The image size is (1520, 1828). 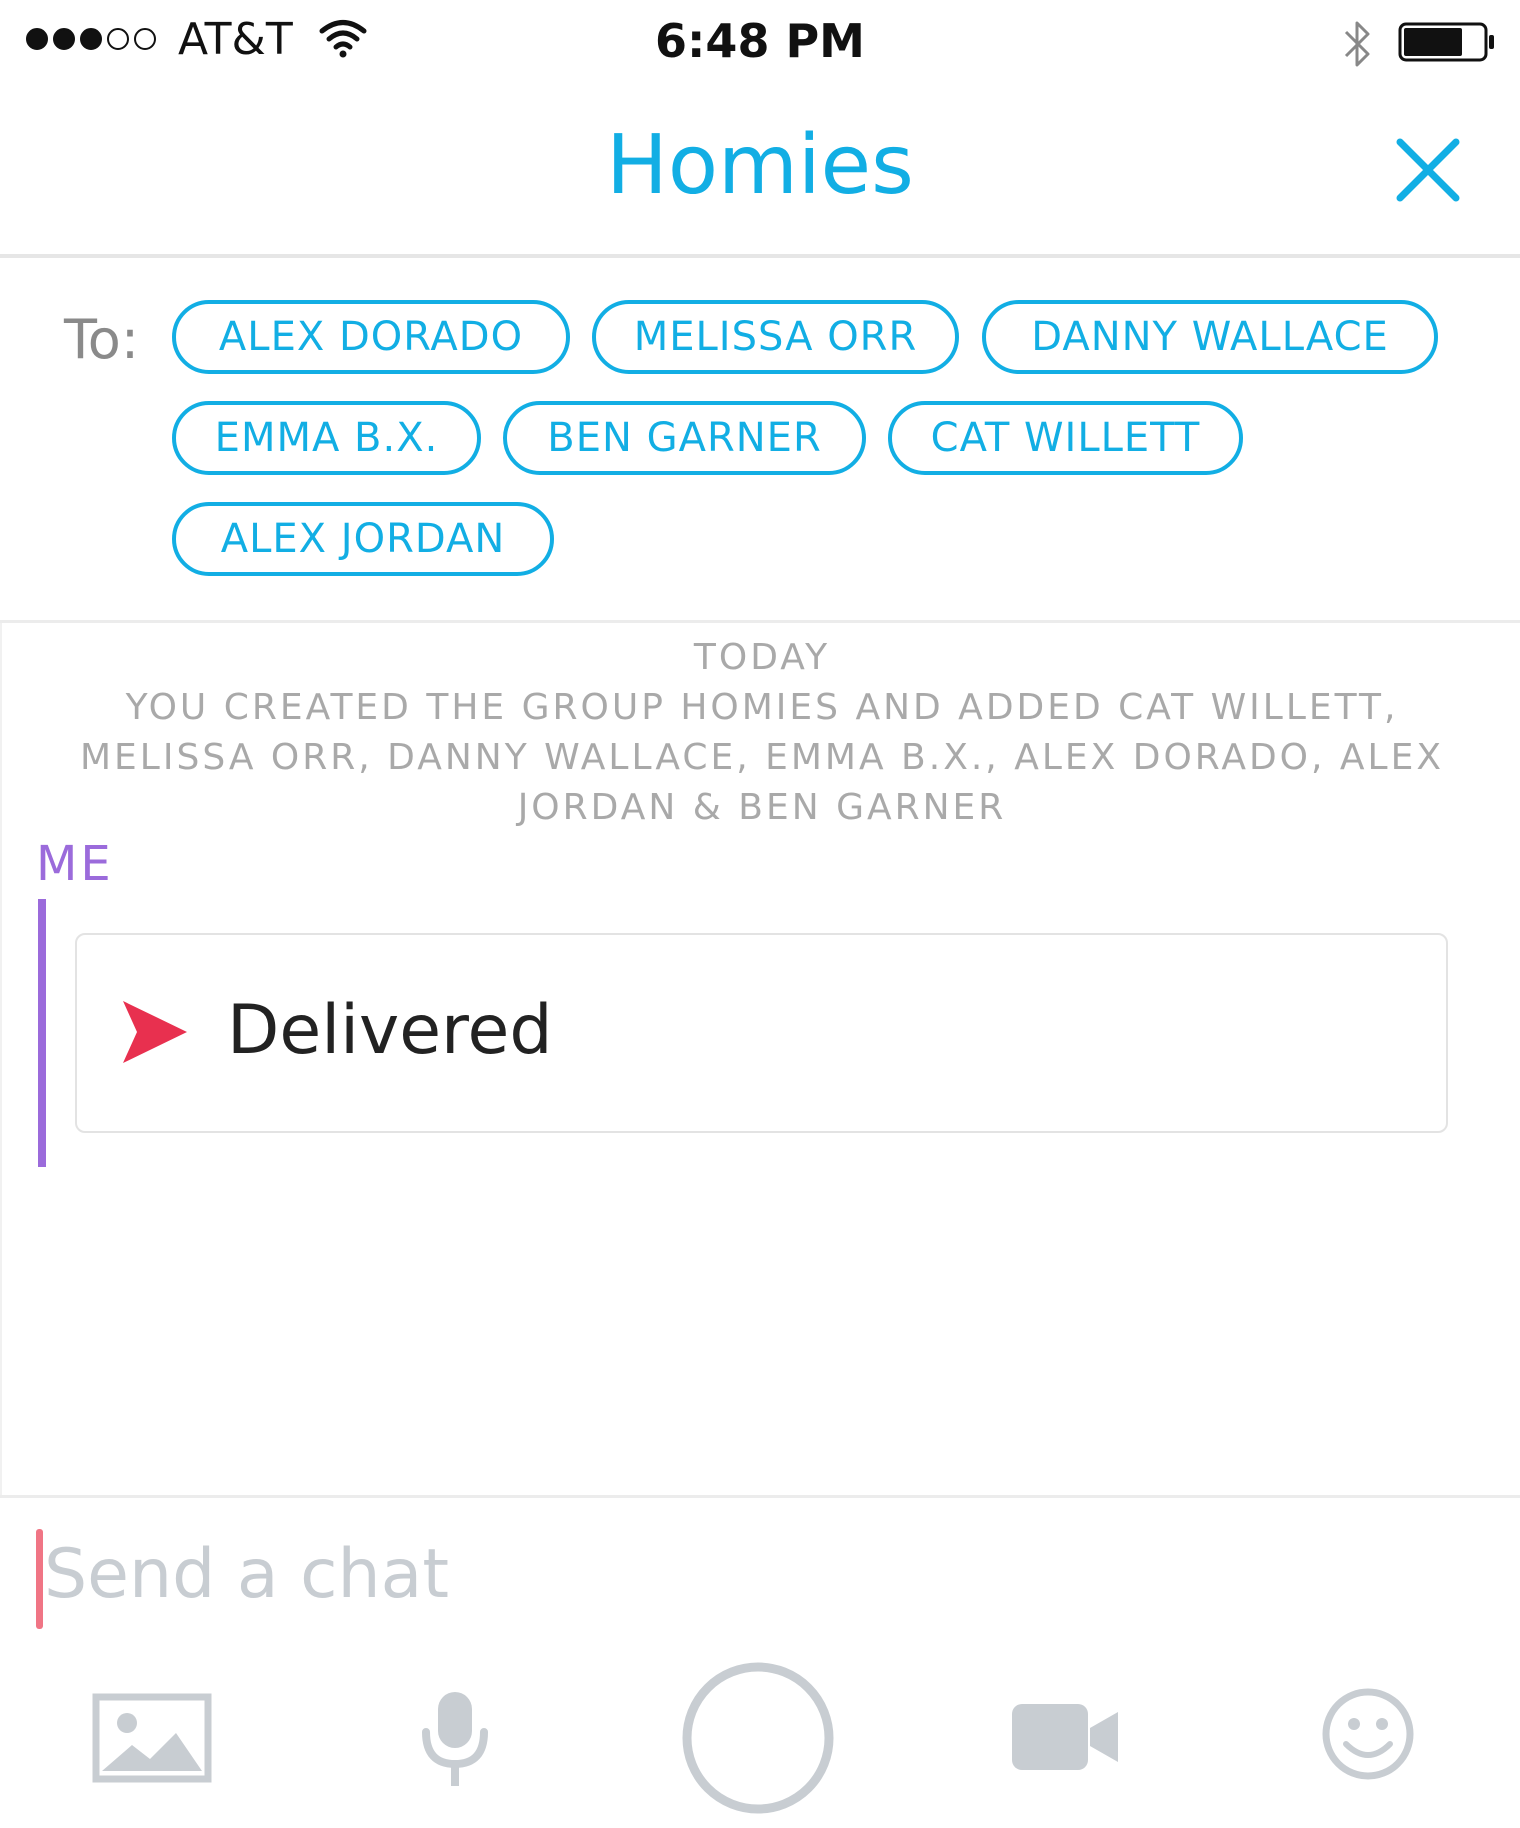 I want to click on recipient-chip: EMMA B.X., so click(x=326, y=438).